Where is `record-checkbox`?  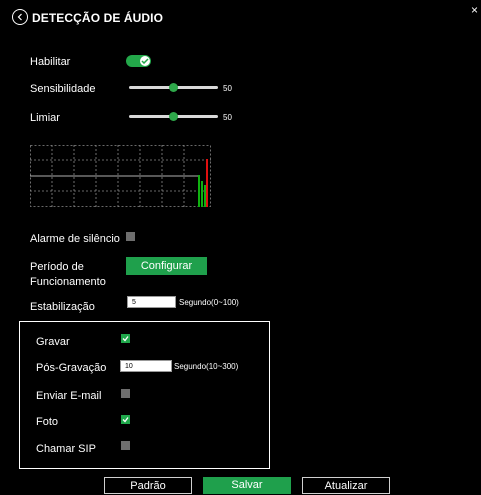 record-checkbox is located at coordinates (125, 338).